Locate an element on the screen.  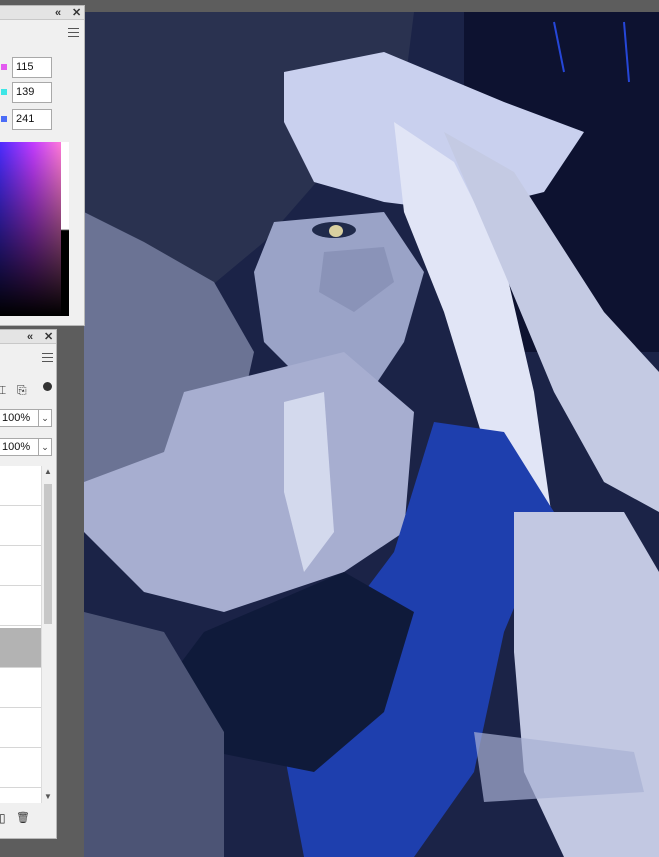
layer-scrollbar: ▲ ▼ is located at coordinates (47, 634).